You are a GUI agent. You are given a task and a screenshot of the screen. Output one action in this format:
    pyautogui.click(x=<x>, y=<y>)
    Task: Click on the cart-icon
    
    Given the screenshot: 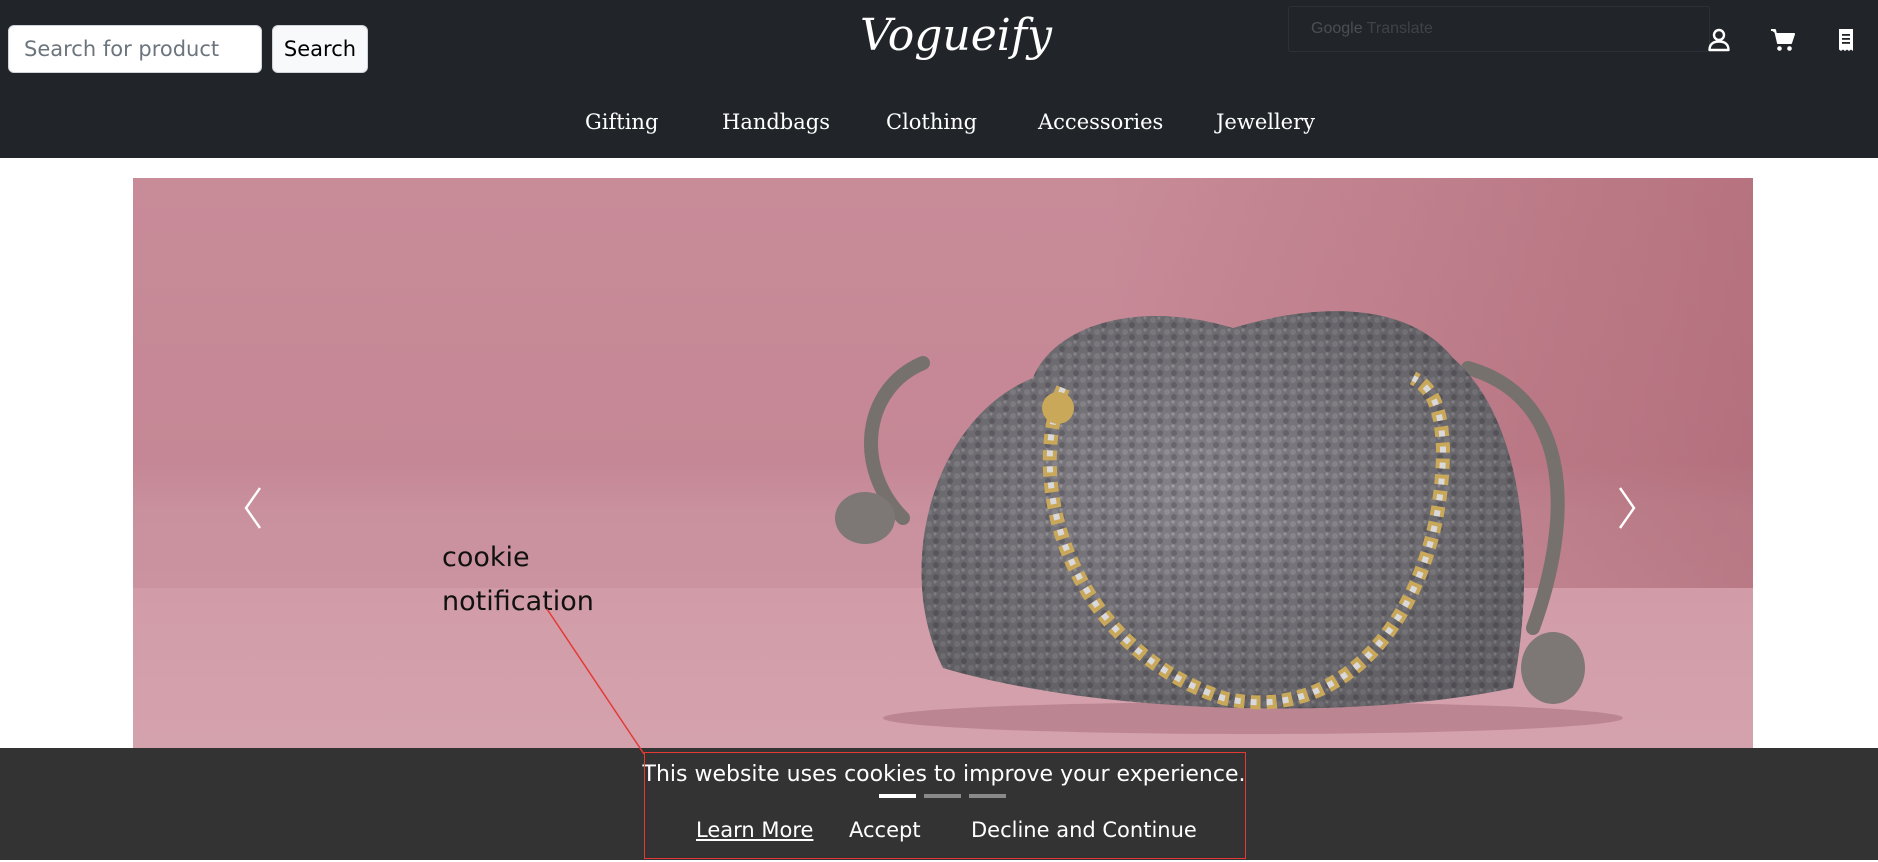 What is the action you would take?
    pyautogui.click(x=1783, y=40)
    